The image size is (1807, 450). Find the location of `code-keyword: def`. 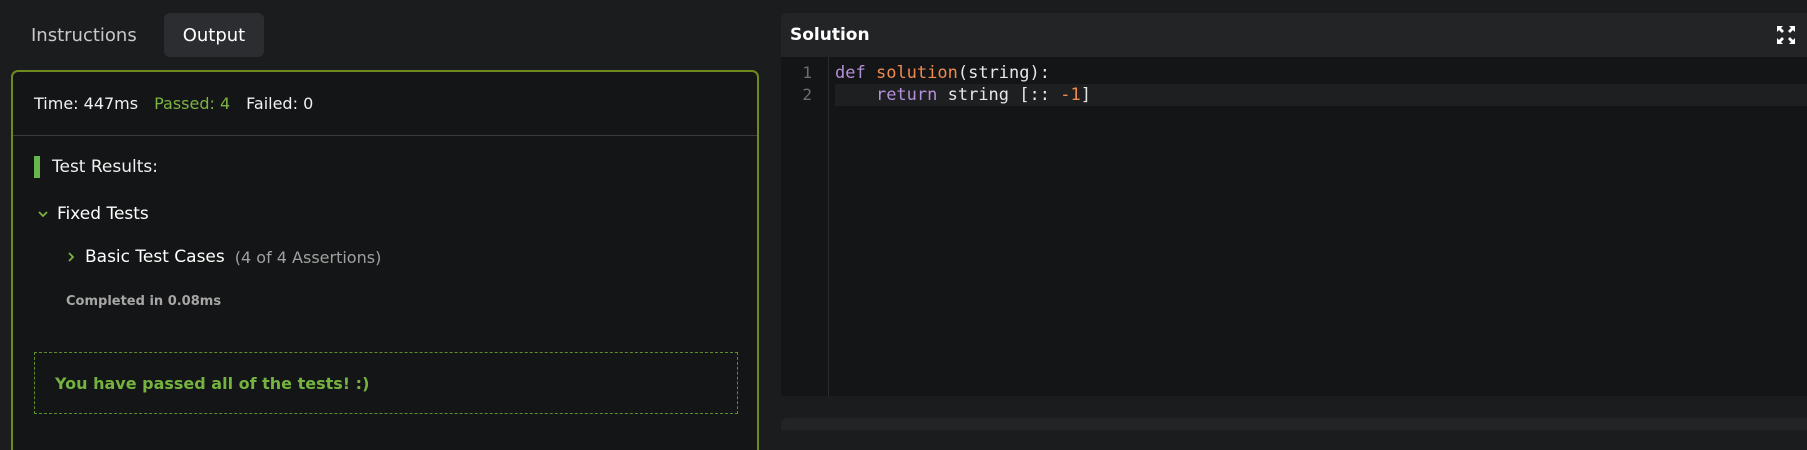

code-keyword: def is located at coordinates (850, 73).